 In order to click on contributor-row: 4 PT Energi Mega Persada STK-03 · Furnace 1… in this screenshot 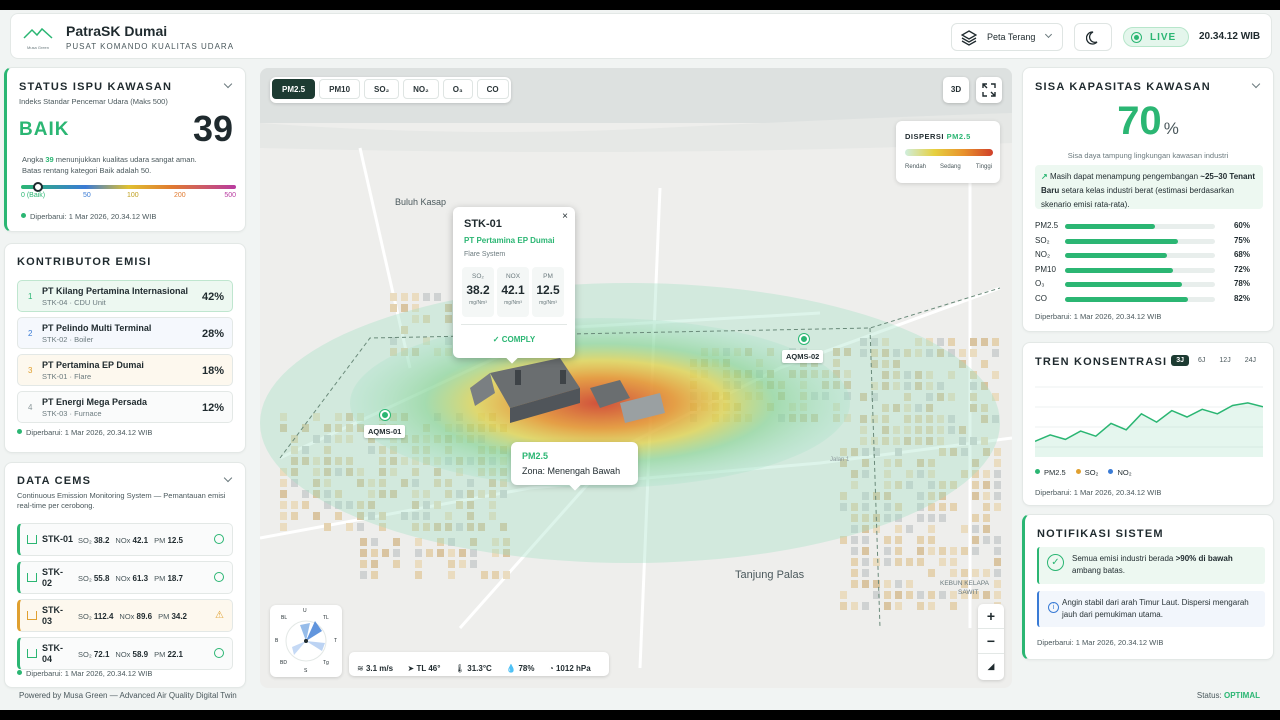, I will do `click(125, 407)`.